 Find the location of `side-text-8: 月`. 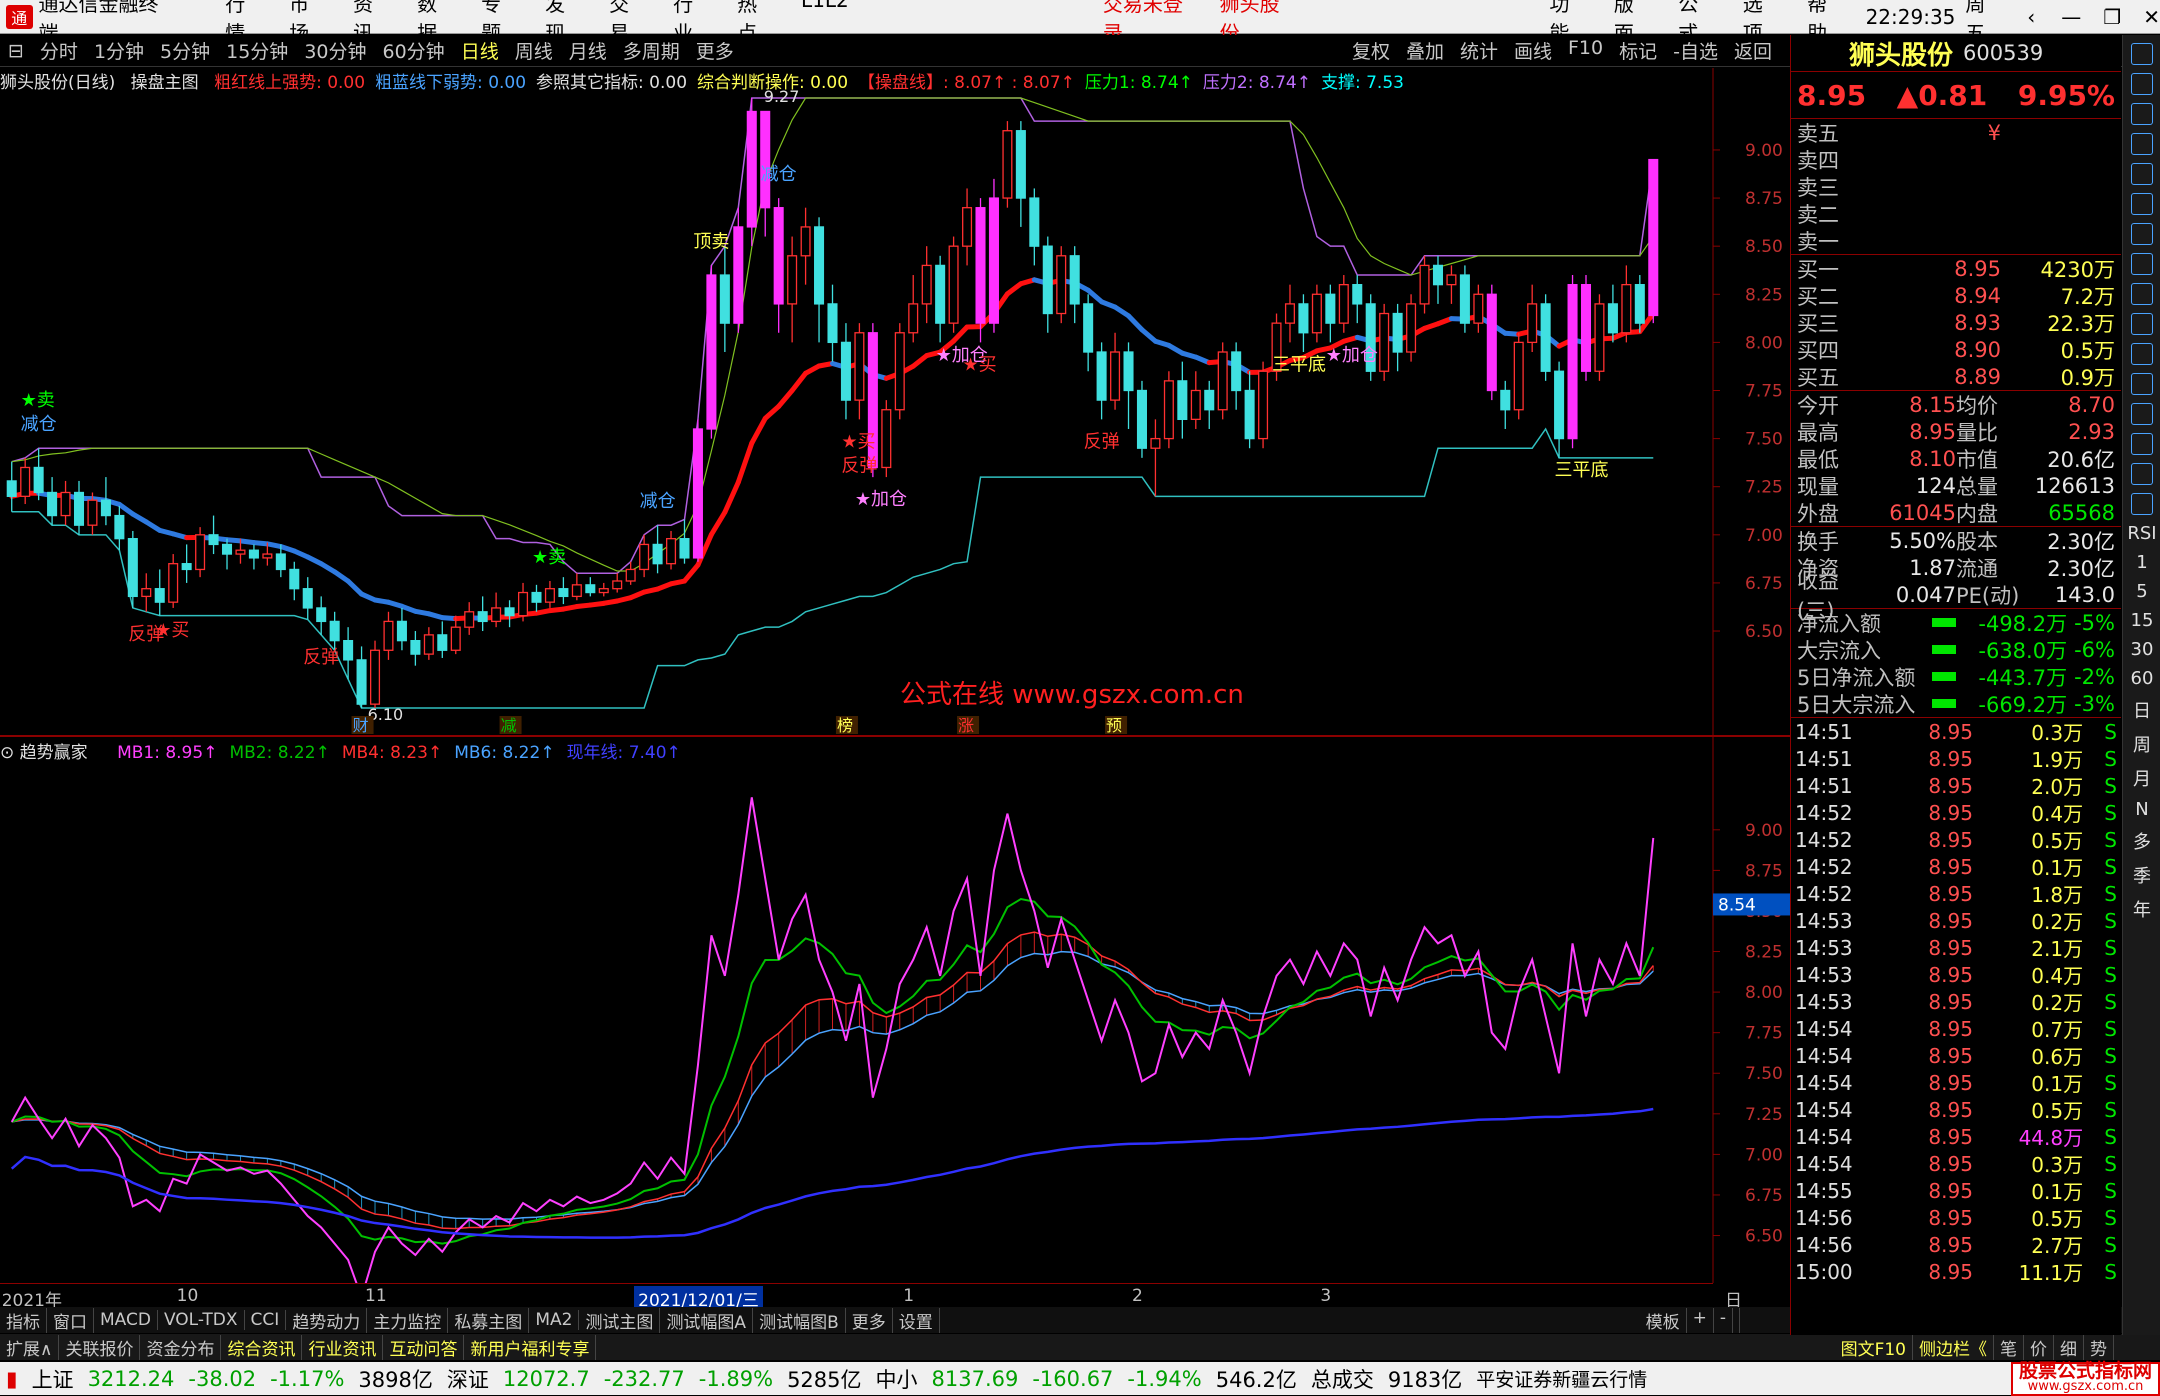

side-text-8: 月 is located at coordinates (2141, 778).